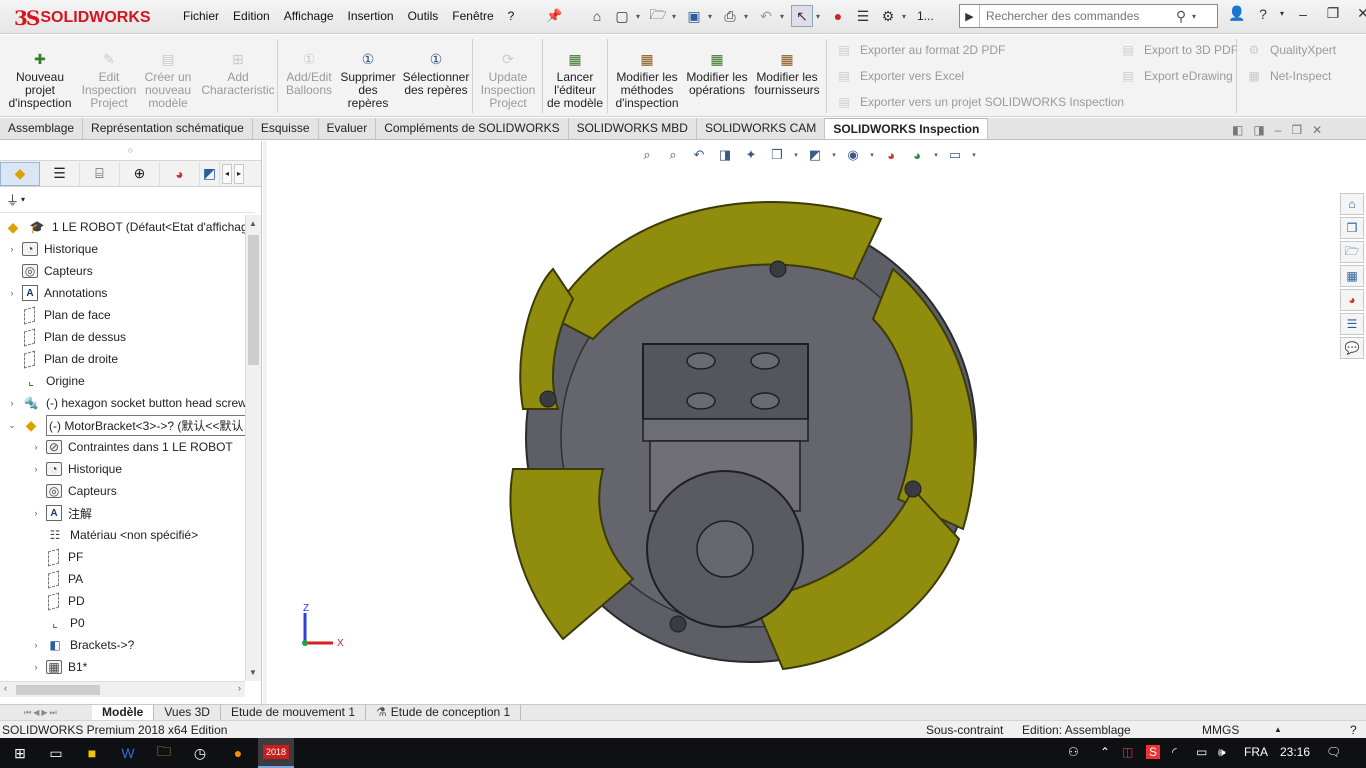 The height and width of the screenshot is (768, 1366). What do you see at coordinates (699, 155) in the screenshot?
I see `previous-view-icon: ↶` at bounding box center [699, 155].